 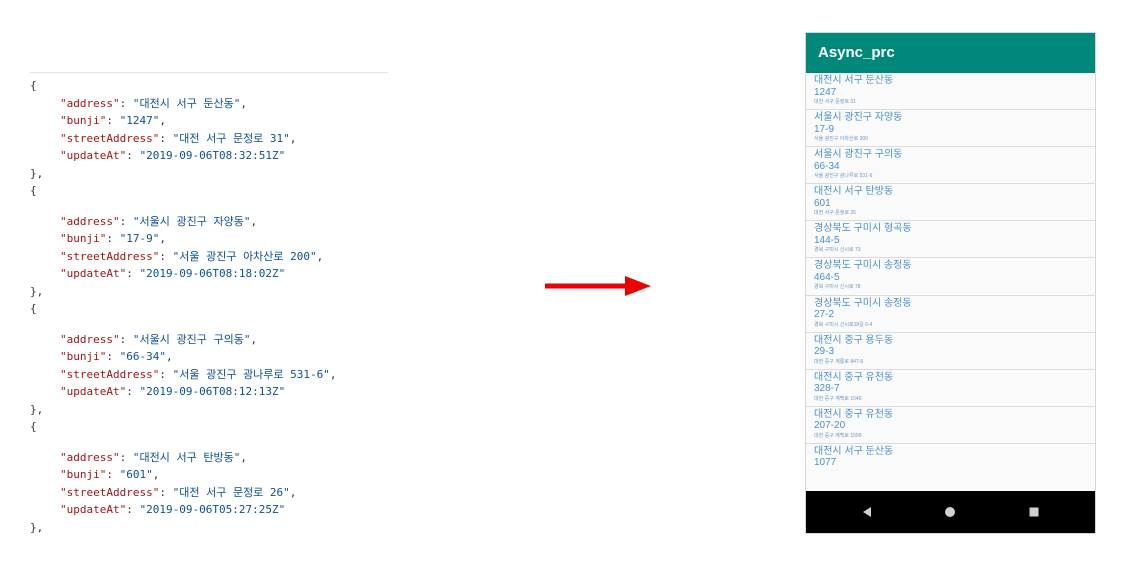 I want to click on back-button, so click(x=867, y=512).